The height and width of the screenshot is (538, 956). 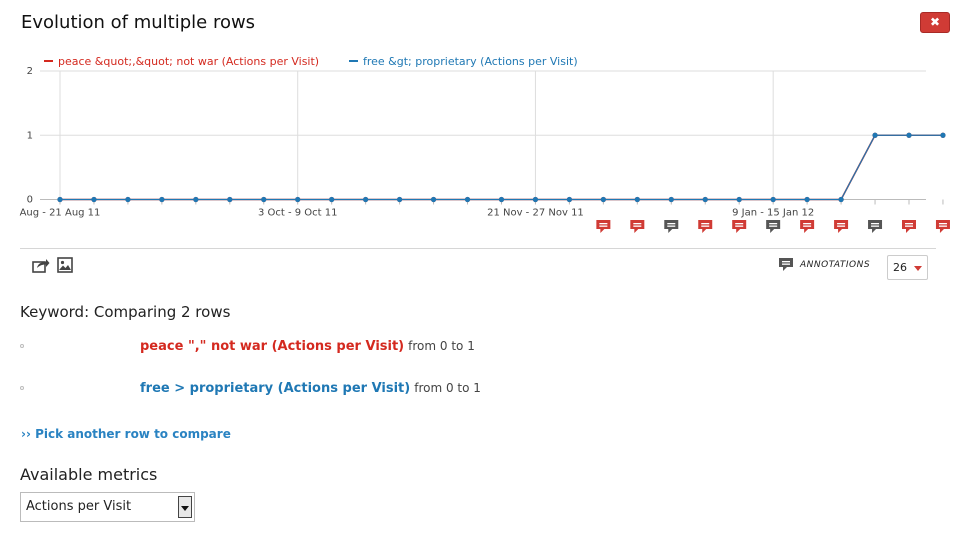 What do you see at coordinates (786, 264) in the screenshot?
I see `annotation-icon` at bounding box center [786, 264].